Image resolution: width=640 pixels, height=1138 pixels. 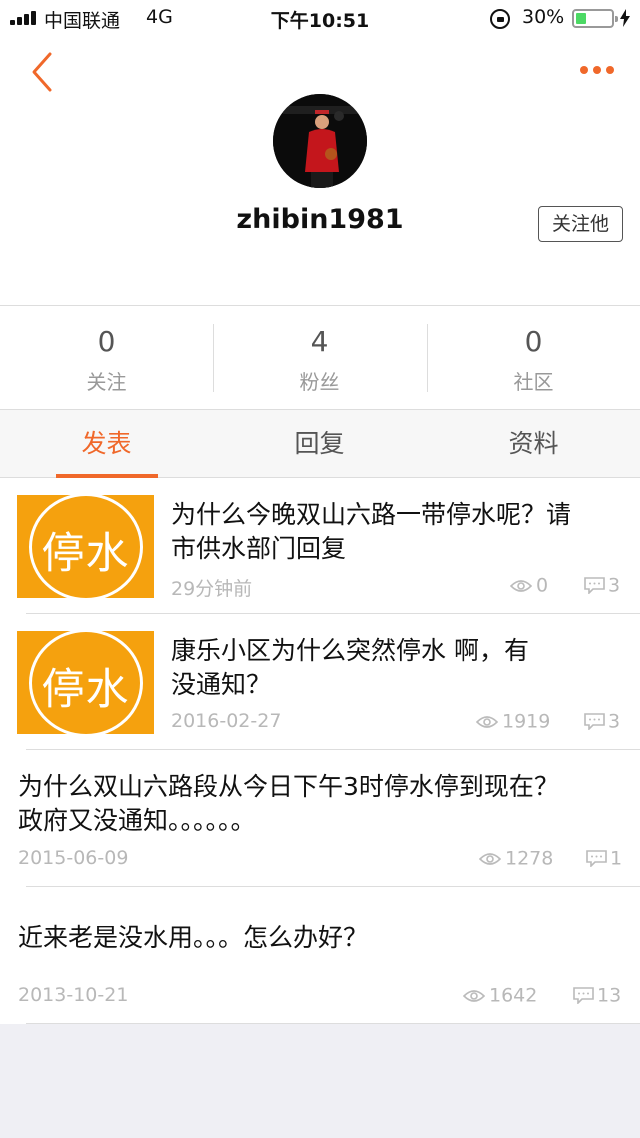 I want to click on back-icon, so click(x=42, y=72).